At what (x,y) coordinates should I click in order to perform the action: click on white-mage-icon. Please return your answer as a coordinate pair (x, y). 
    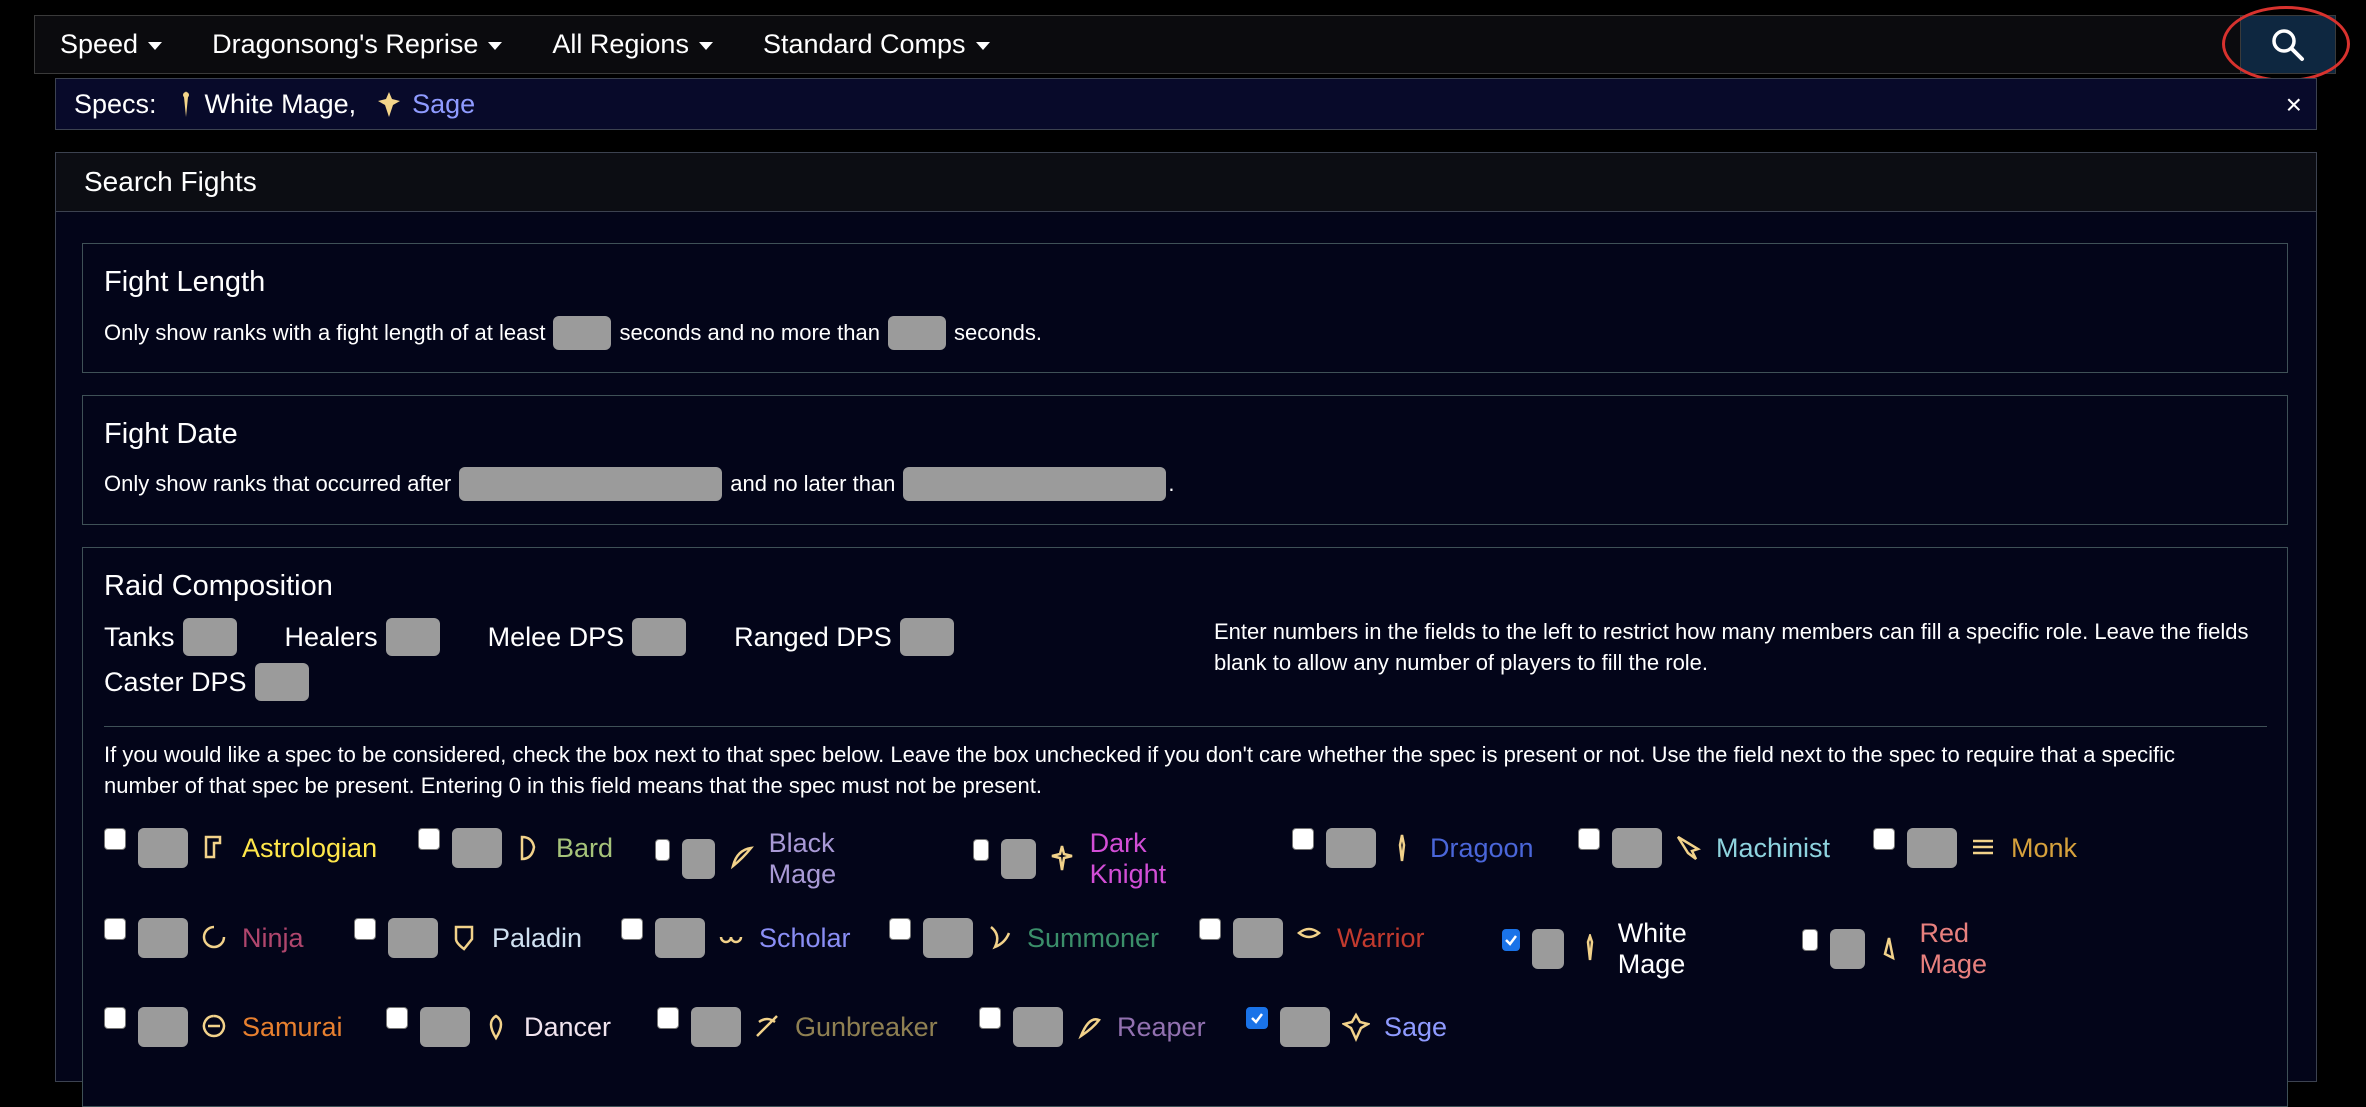
    Looking at the image, I should click on (1590, 949).